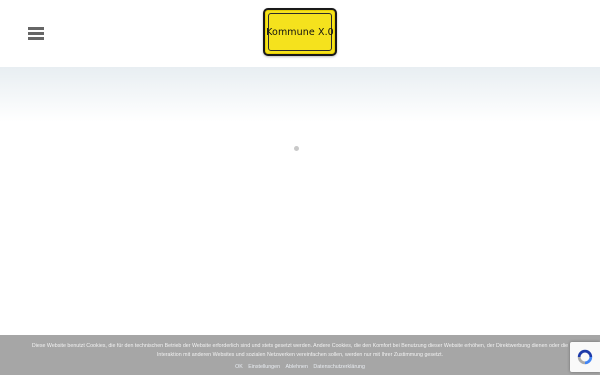  I want to click on spinner-dot-icon, so click(296, 148).